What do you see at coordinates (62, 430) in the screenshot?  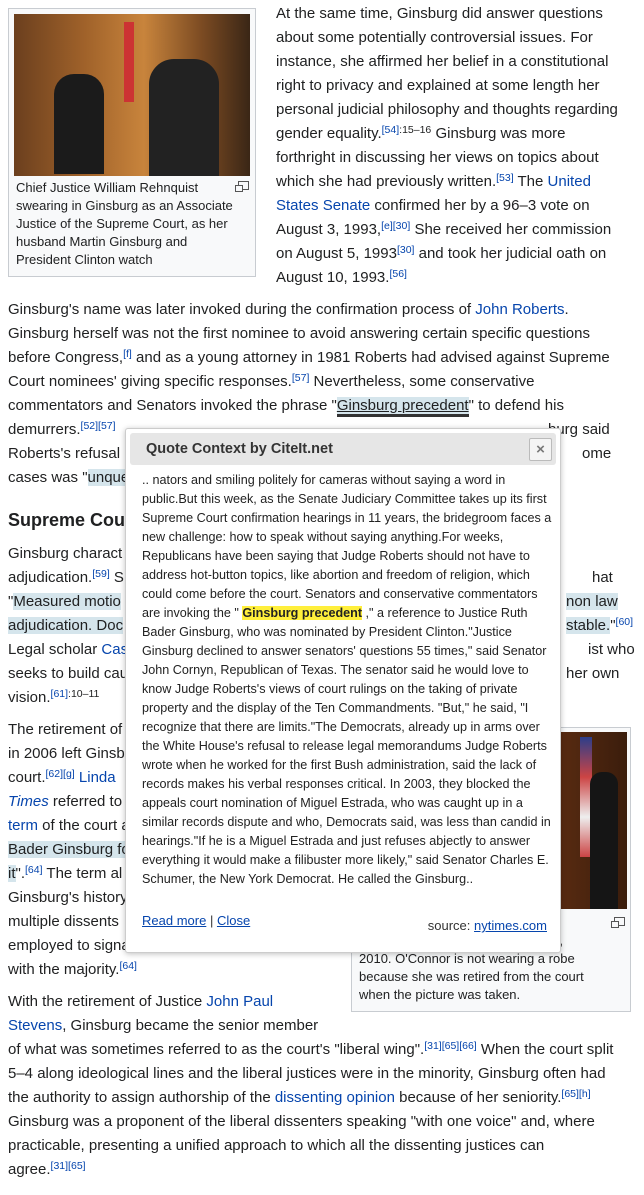 I see `text-line: demurrers.[52][57]` at bounding box center [62, 430].